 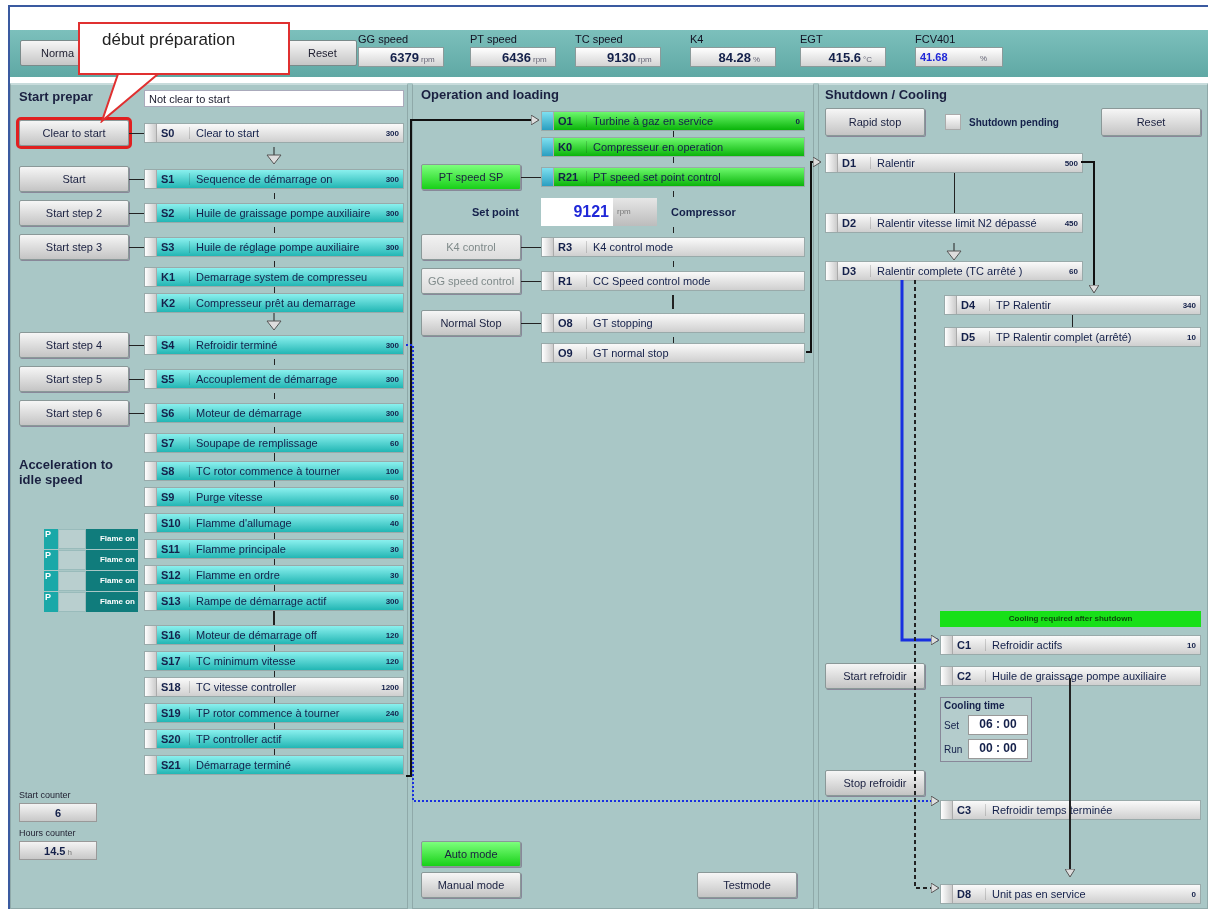 What do you see at coordinates (392, 635) in the screenshot?
I see `step-timer: 120` at bounding box center [392, 635].